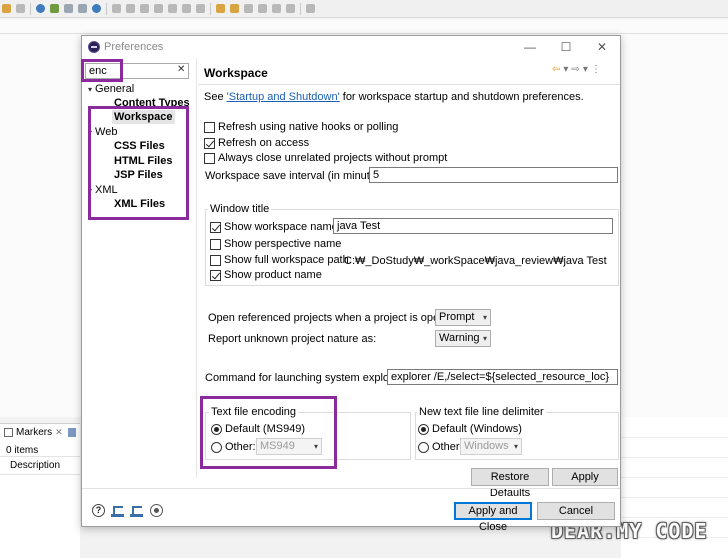 The width and height of the screenshot is (728, 558). I want to click on delimiter-other-radio, so click(423, 447).